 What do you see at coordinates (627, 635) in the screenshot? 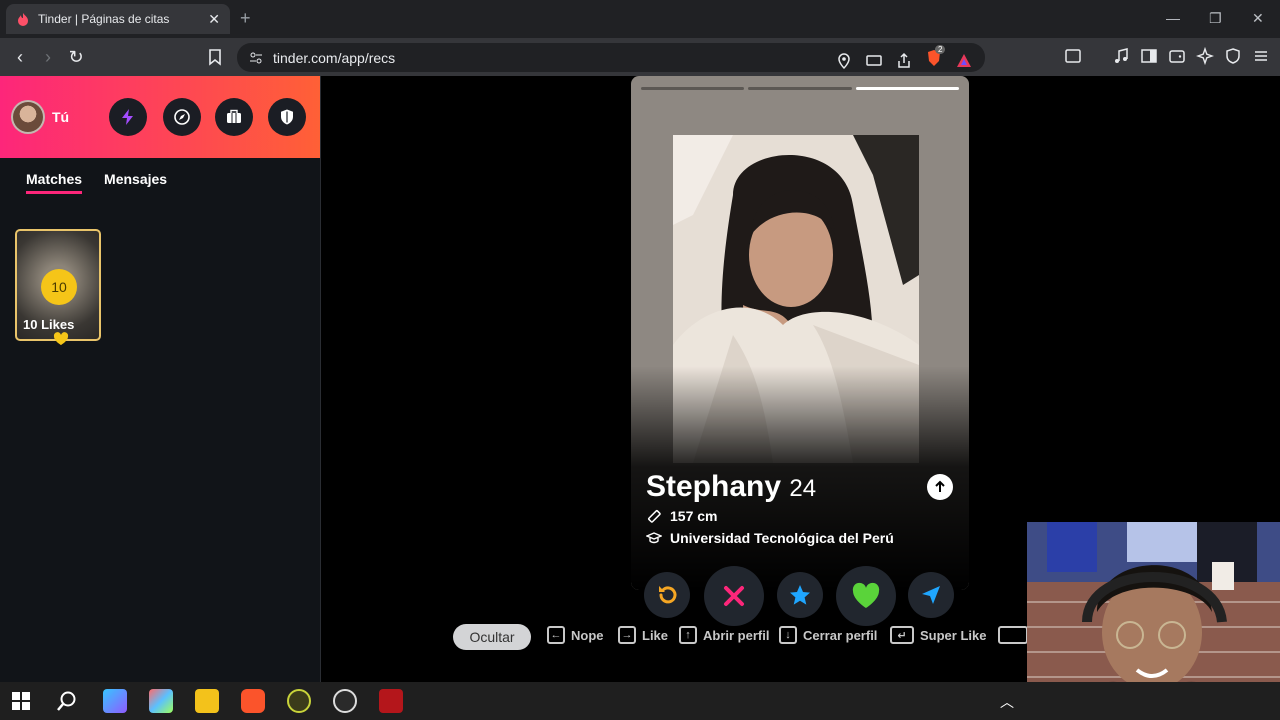
I see `arrow-right-key-icon: →` at bounding box center [627, 635].